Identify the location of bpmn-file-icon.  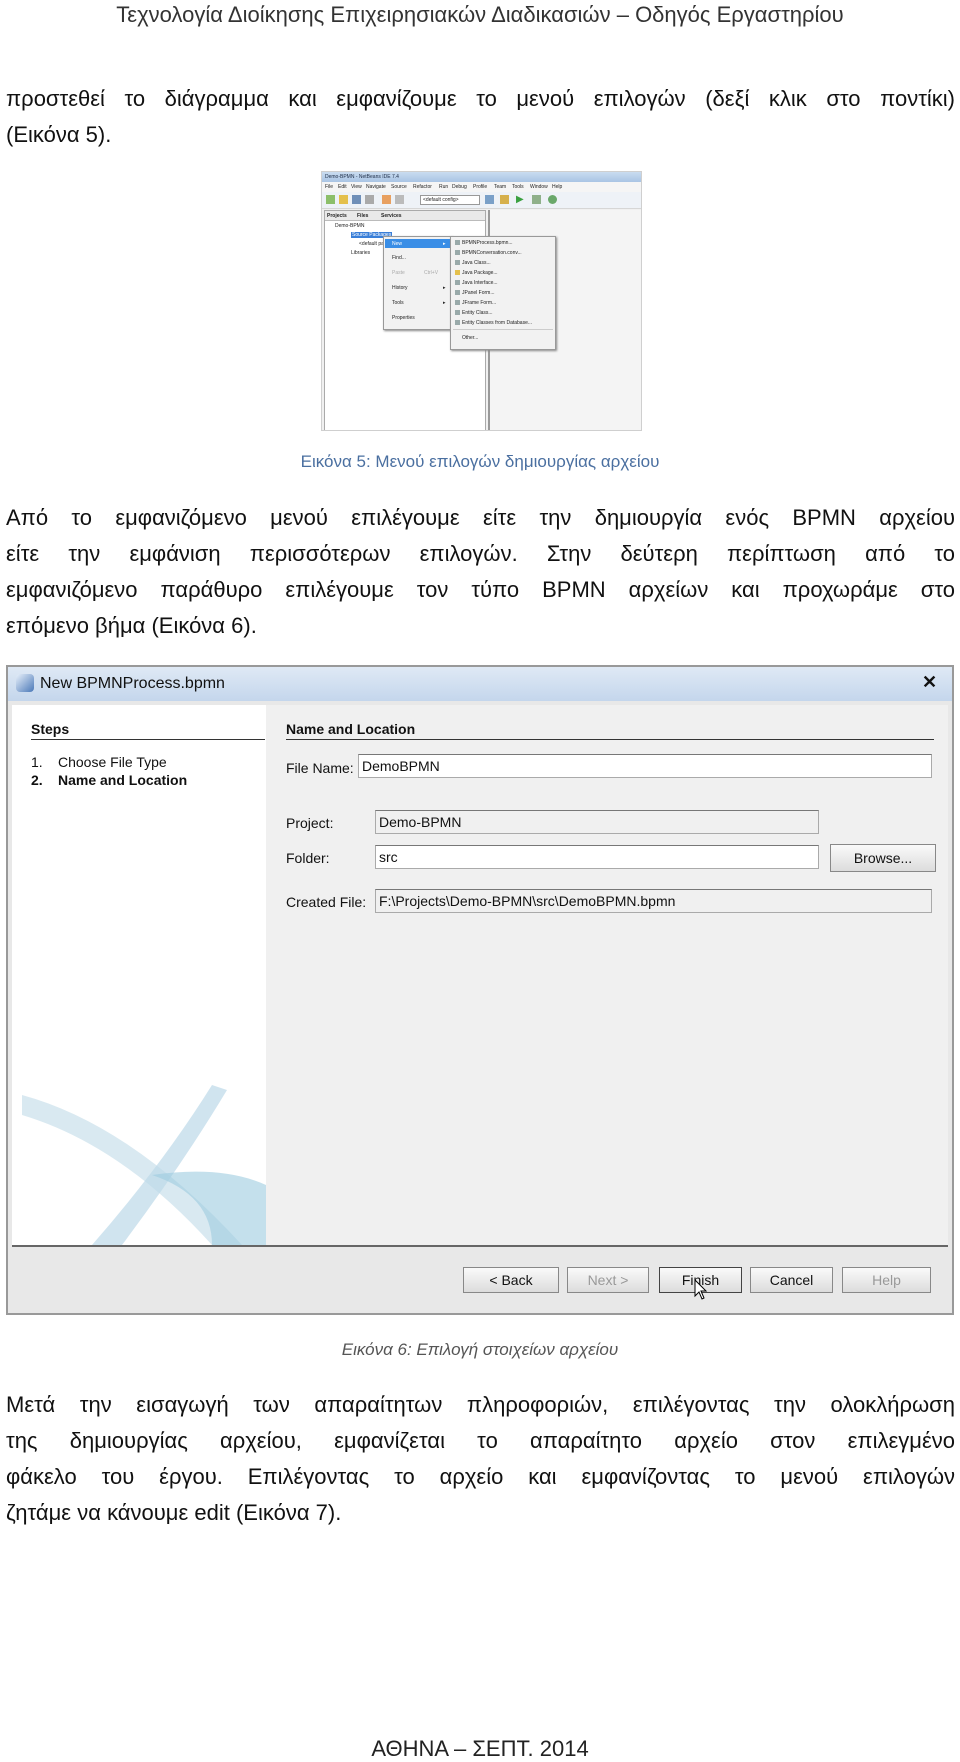
(457, 243).